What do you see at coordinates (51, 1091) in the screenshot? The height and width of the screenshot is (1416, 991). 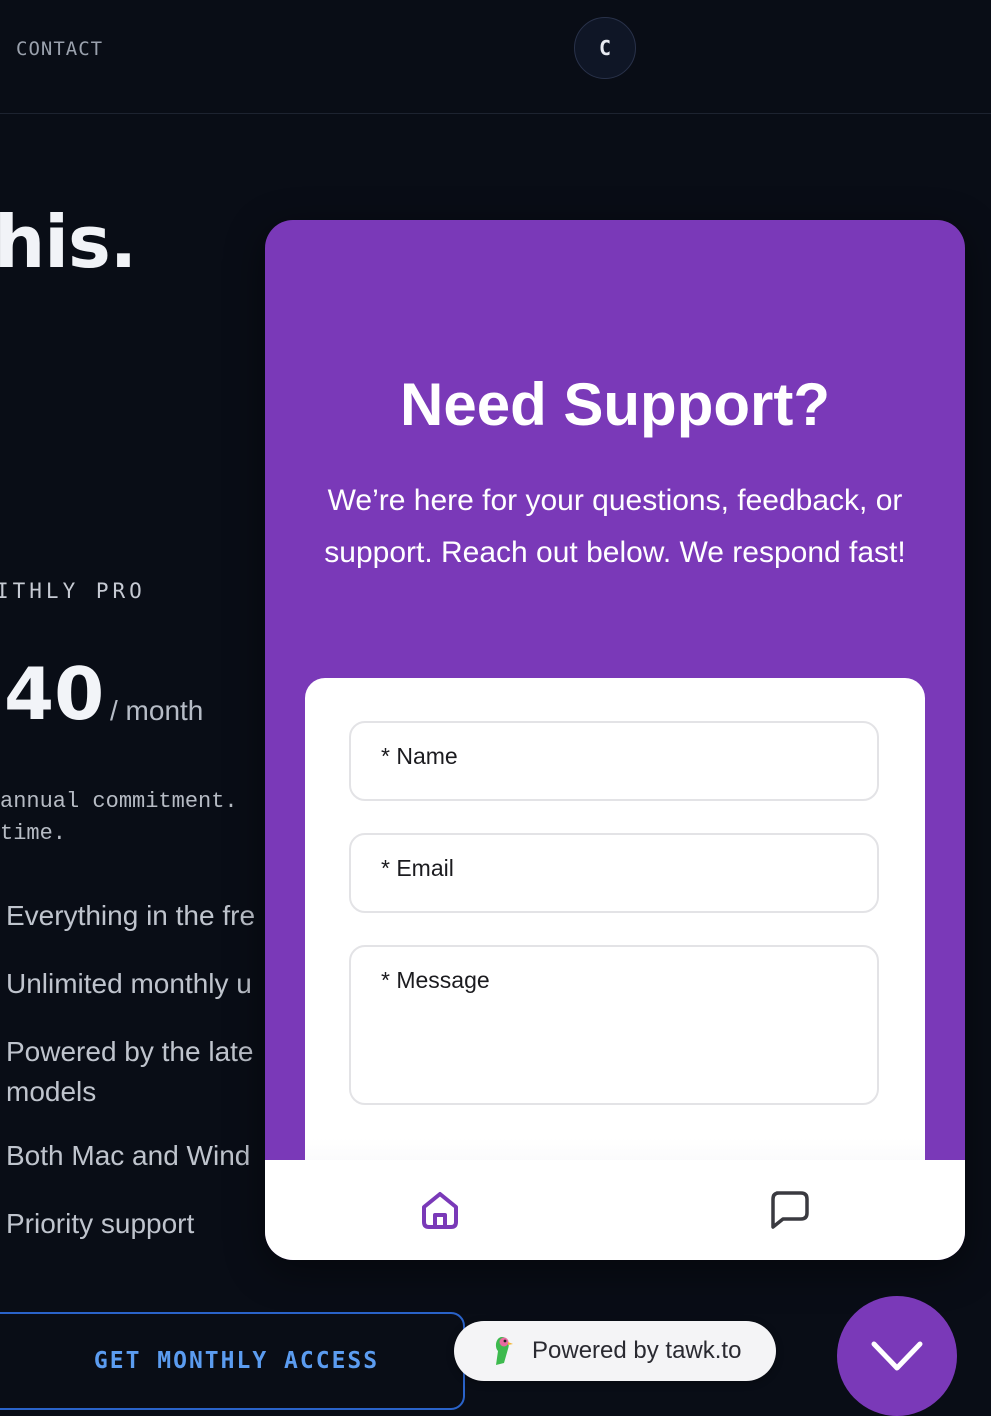 I see `feature-item: models` at bounding box center [51, 1091].